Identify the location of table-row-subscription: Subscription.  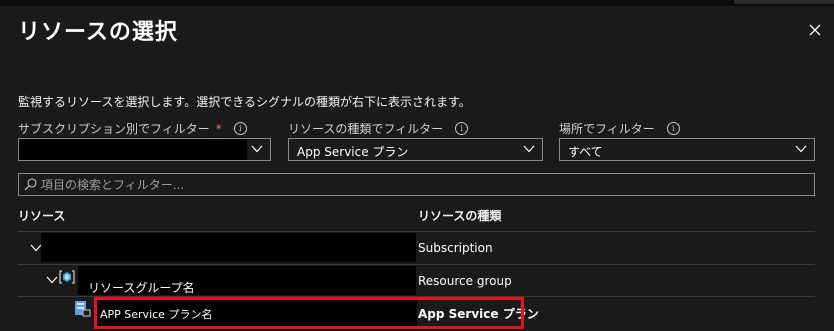
(416, 248).